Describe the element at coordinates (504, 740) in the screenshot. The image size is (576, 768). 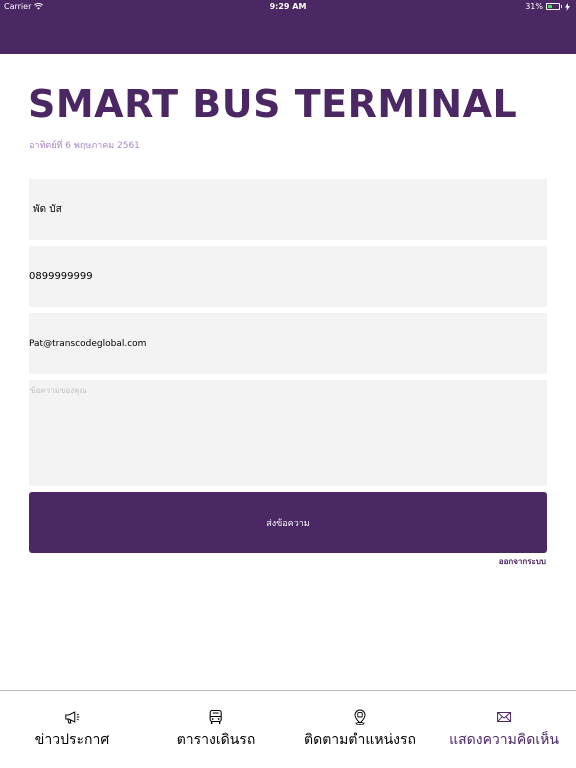
I see `tab-feedback-label: แสดงความคิดเห็น` at that location.